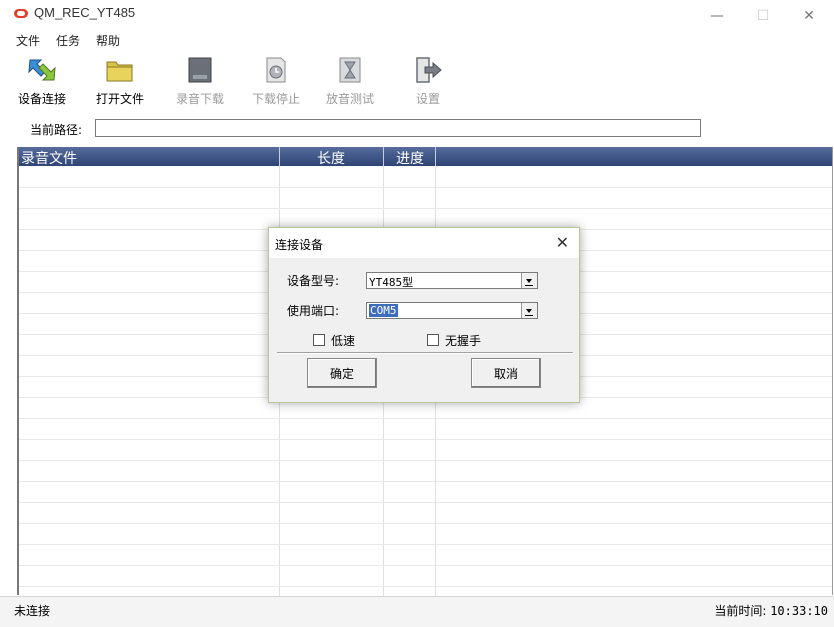 The height and width of the screenshot is (627, 834). I want to click on device-model-label: 设备型号:, so click(313, 281).